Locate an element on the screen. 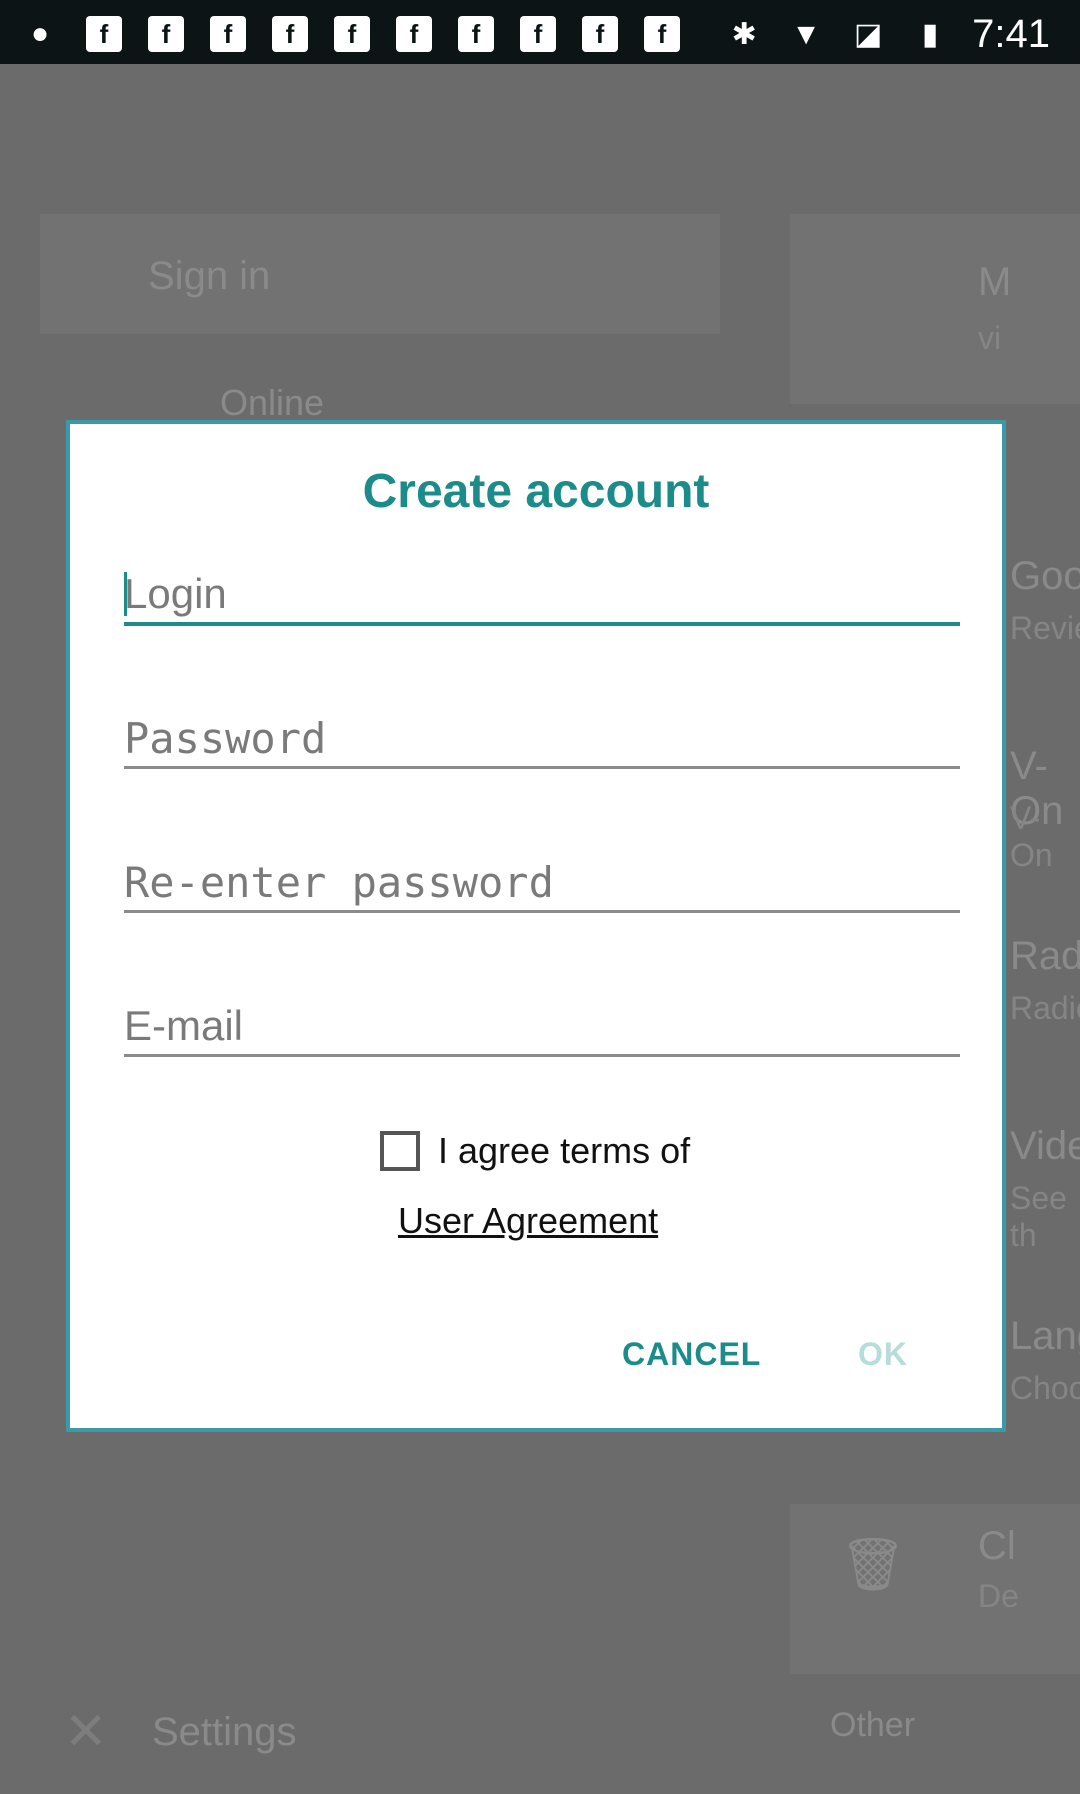 Image resolution: width=1080 pixels, height=1794 pixels. cancel-button: CANCEL is located at coordinates (691, 1354).